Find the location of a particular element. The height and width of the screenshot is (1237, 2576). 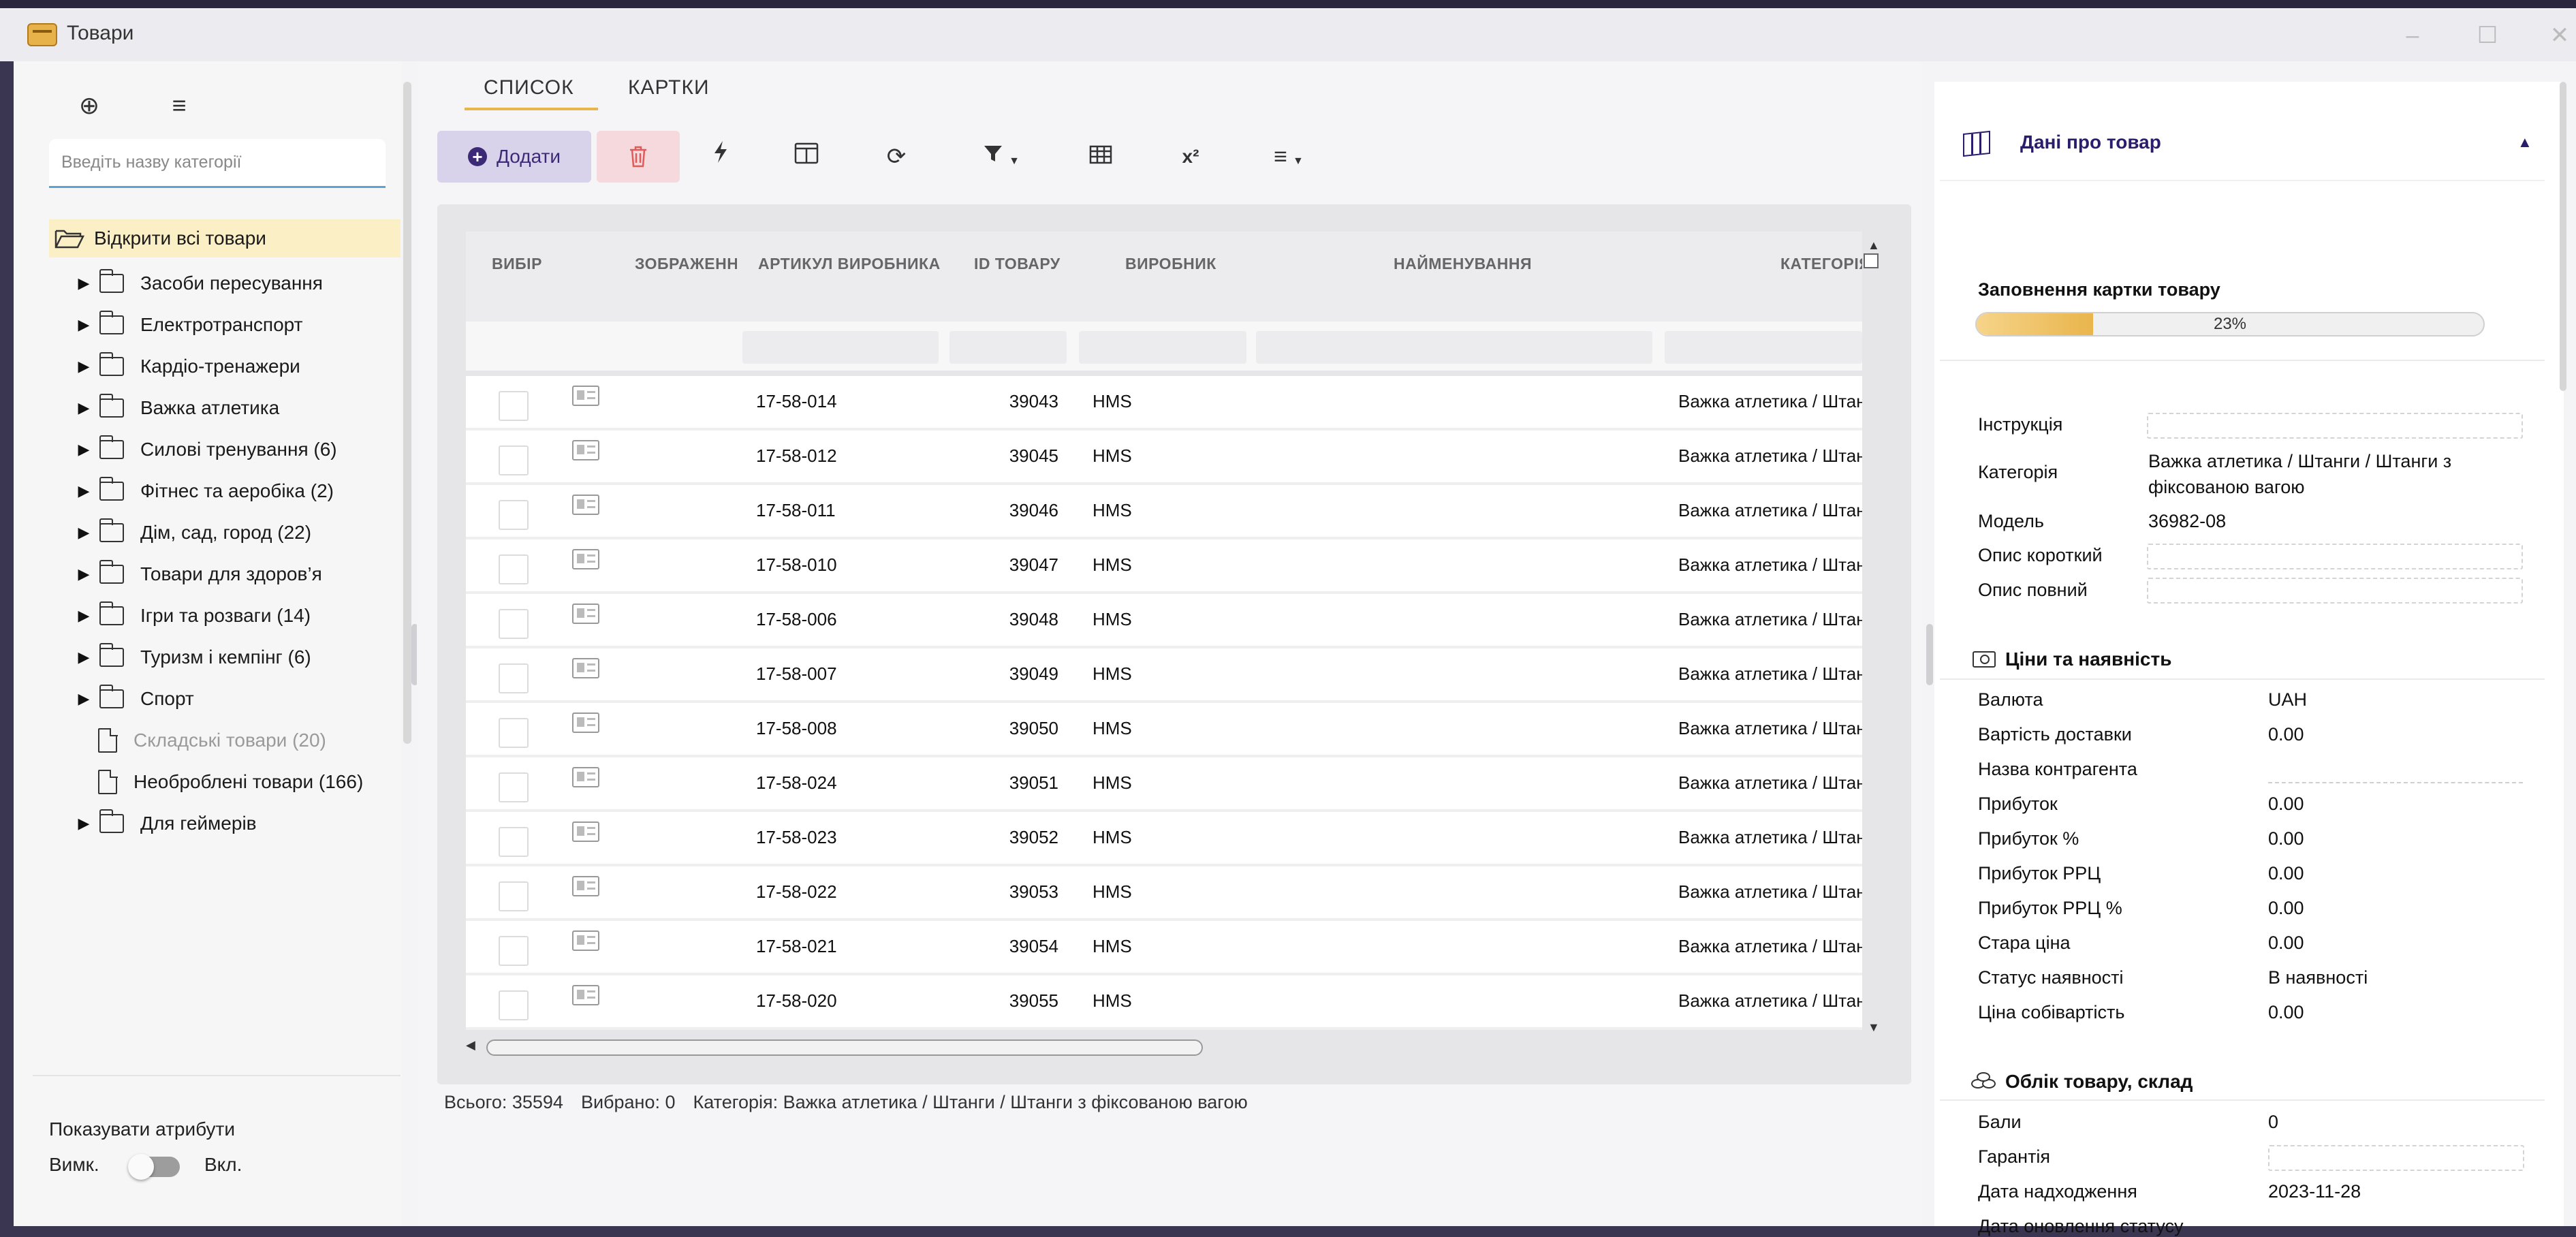

sidebar-item: ▶ Дім, сад, город (22) is located at coordinates (193, 533).